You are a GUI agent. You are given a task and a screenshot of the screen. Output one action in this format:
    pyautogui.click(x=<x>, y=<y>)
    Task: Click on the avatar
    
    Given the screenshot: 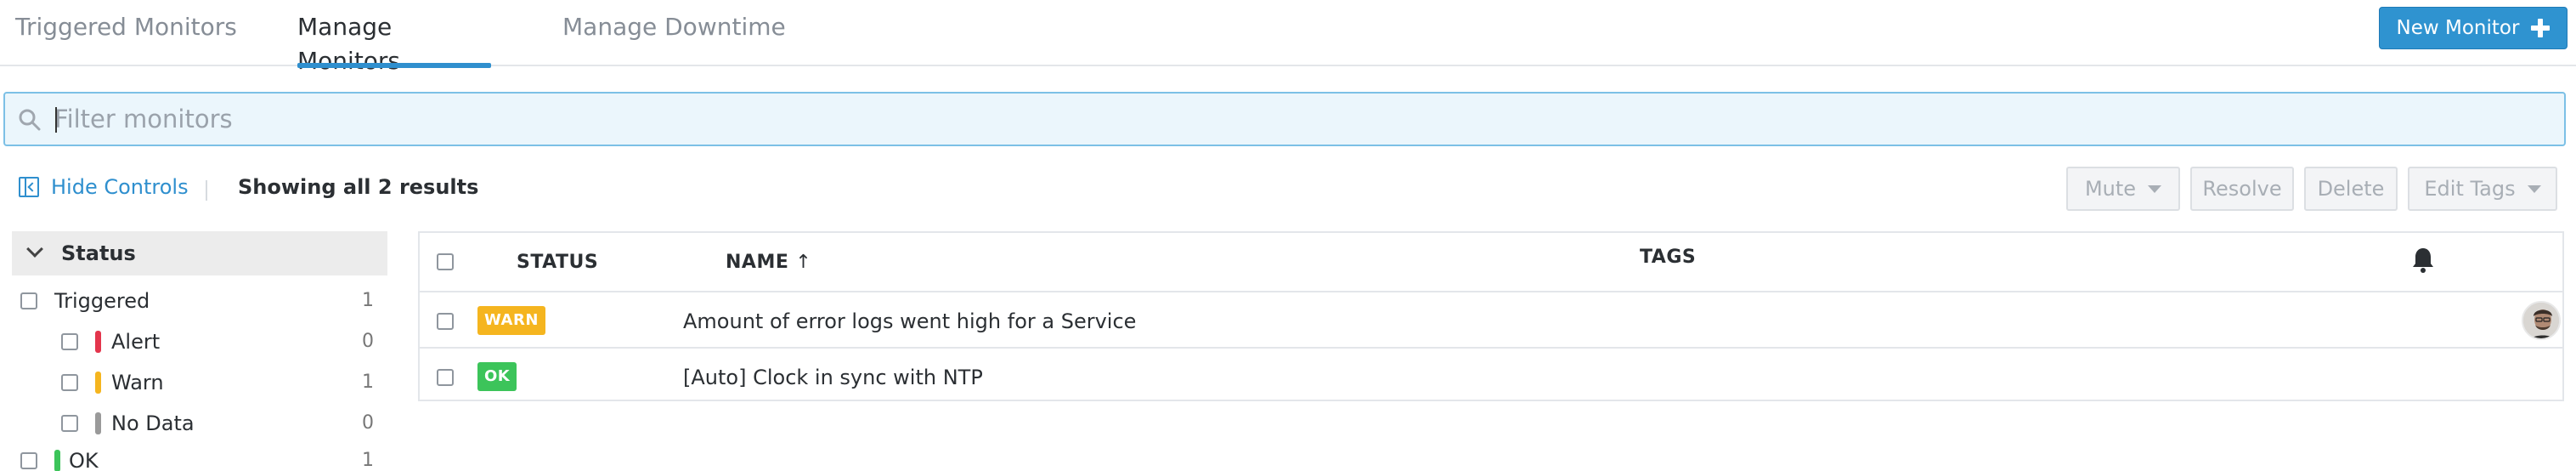 What is the action you would take?
    pyautogui.click(x=2541, y=320)
    